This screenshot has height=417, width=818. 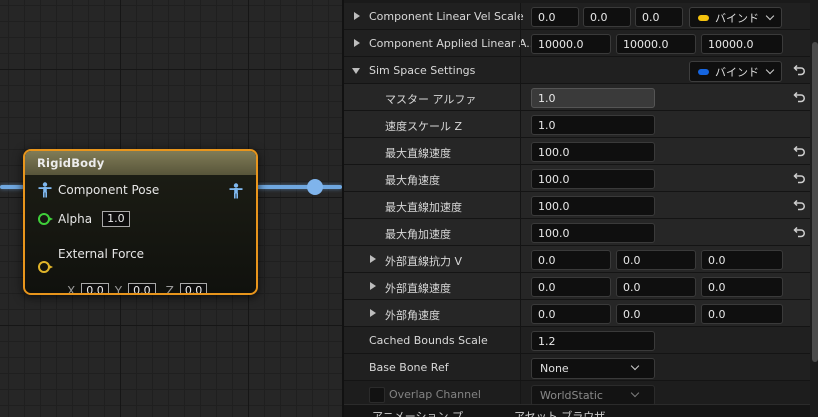 I want to click on row-cached-bounds-scale: Cached Bounds Scale 1.2, so click(x=577, y=340).